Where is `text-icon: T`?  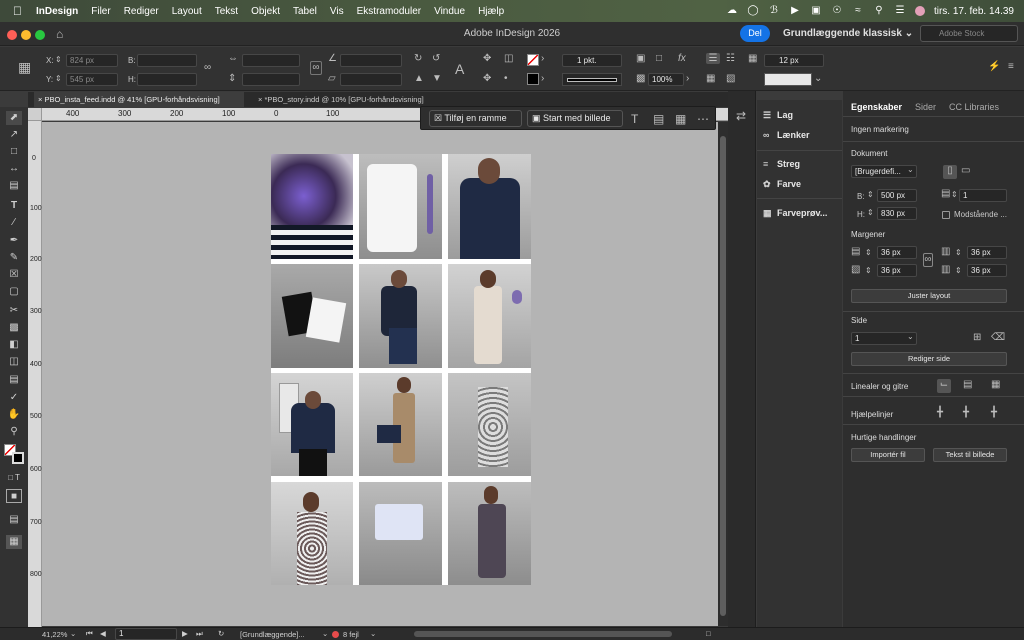
text-icon: T is located at coordinates (634, 119).